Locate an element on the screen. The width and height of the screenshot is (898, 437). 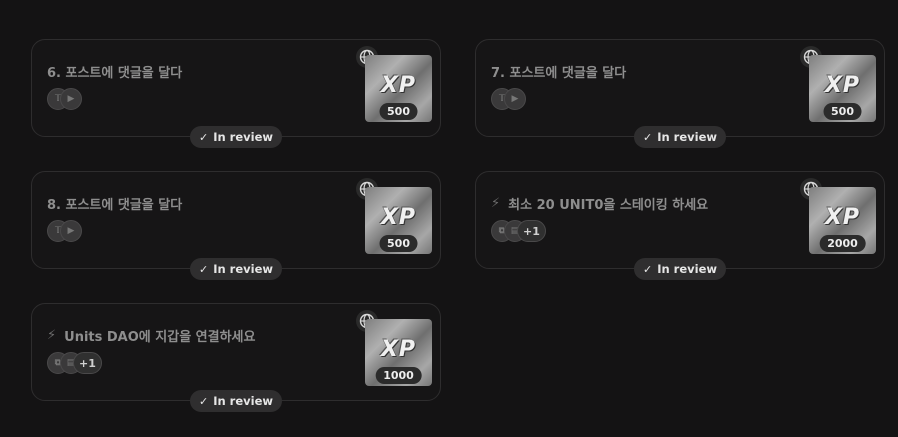
xp-reward-image: XP 2000 is located at coordinates (842, 220).